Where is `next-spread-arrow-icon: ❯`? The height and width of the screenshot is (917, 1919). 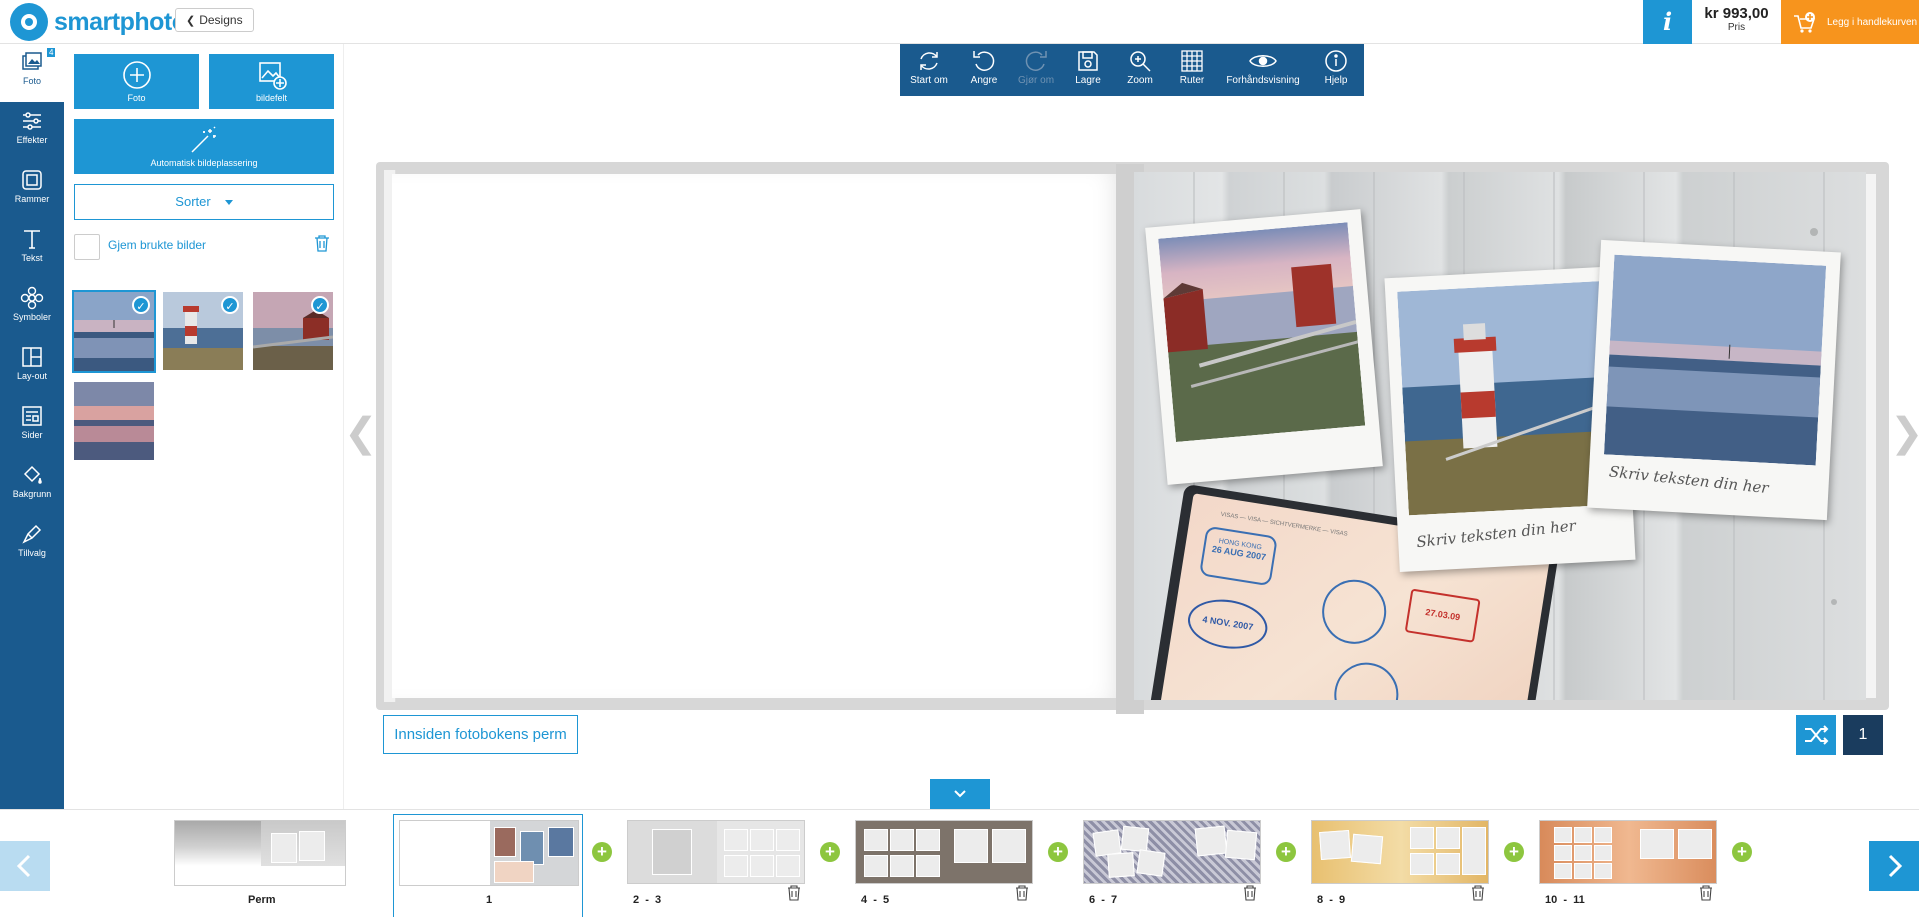 next-spread-arrow-icon: ❯ is located at coordinates (1904, 433).